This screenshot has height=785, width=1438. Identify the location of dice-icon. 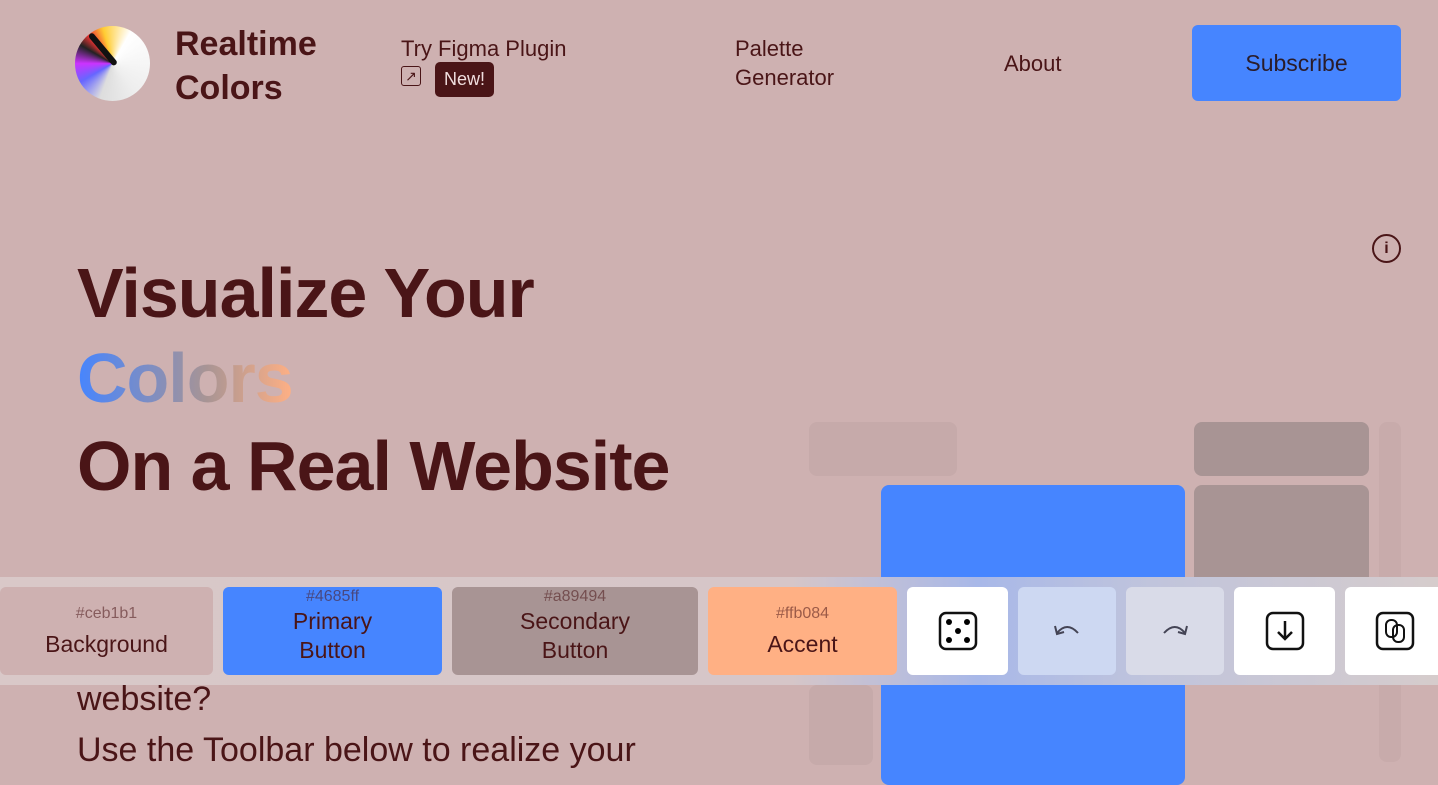
(957, 631).